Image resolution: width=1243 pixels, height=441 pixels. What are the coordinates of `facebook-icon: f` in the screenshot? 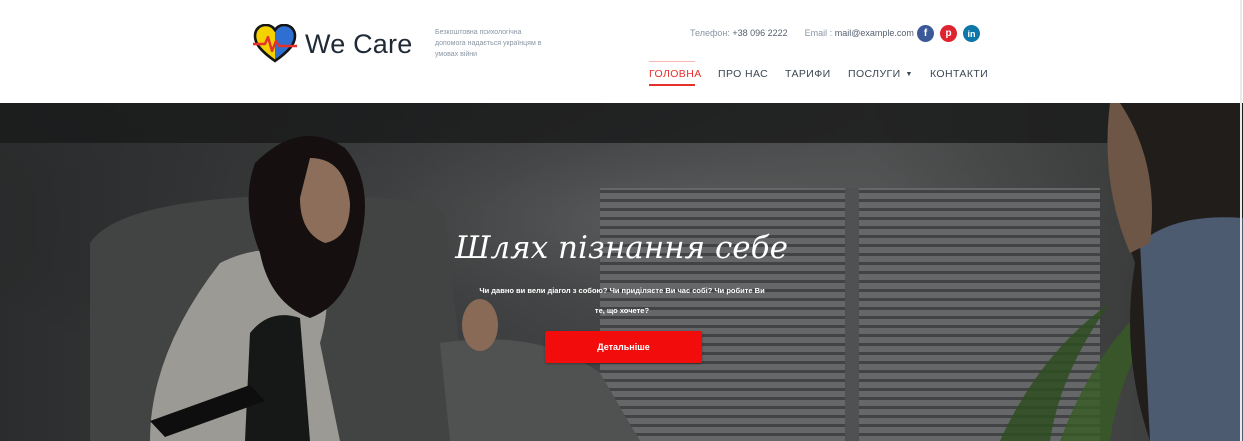 It's located at (925, 33).